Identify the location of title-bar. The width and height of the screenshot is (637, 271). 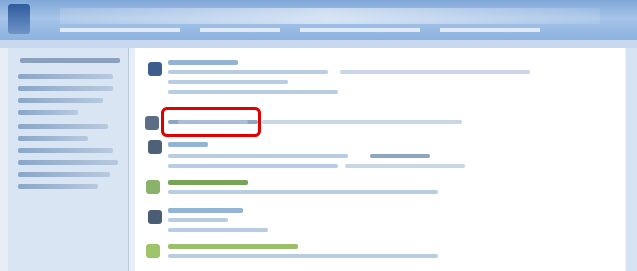
(318, 20).